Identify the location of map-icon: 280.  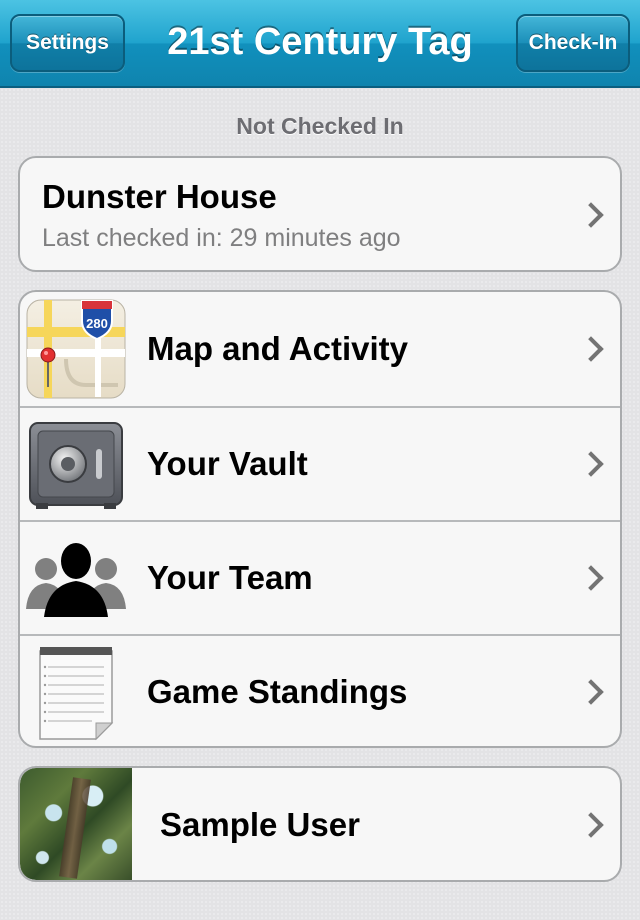
(76, 349).